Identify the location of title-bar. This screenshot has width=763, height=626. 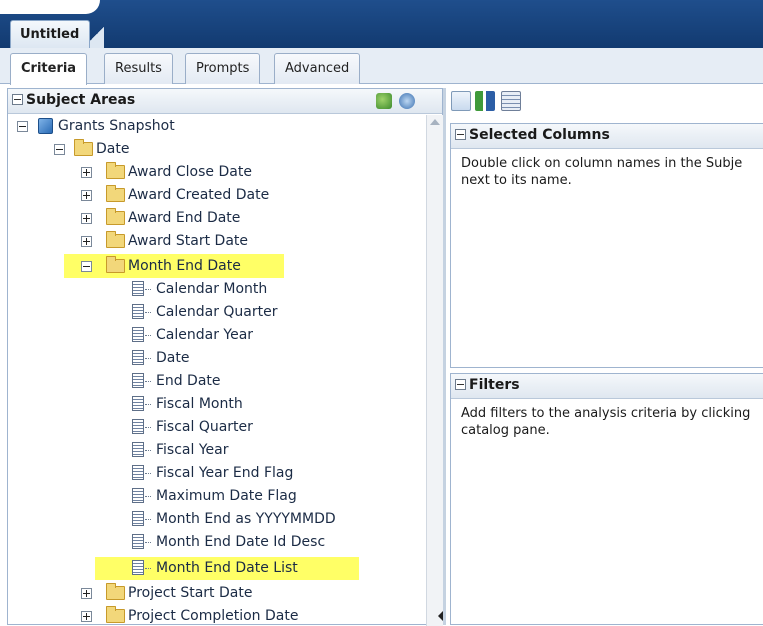
(381, 24).